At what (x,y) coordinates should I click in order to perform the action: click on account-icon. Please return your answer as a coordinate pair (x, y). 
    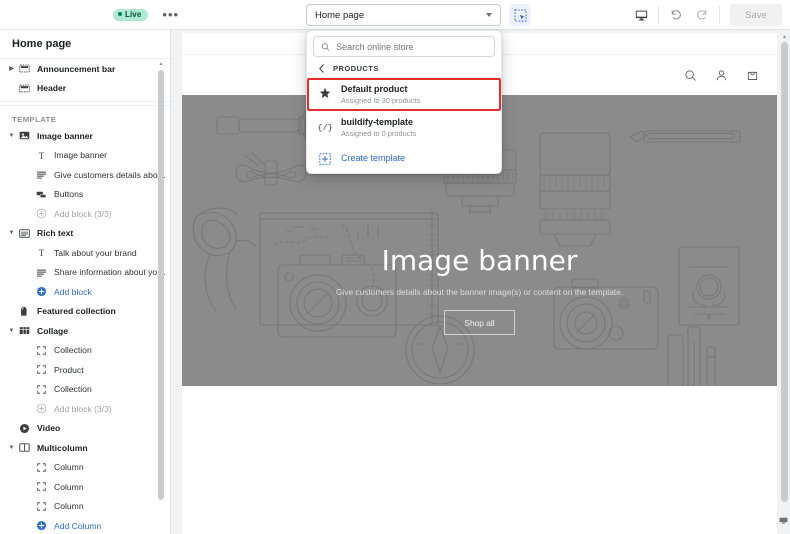
    Looking at the image, I should click on (721, 75).